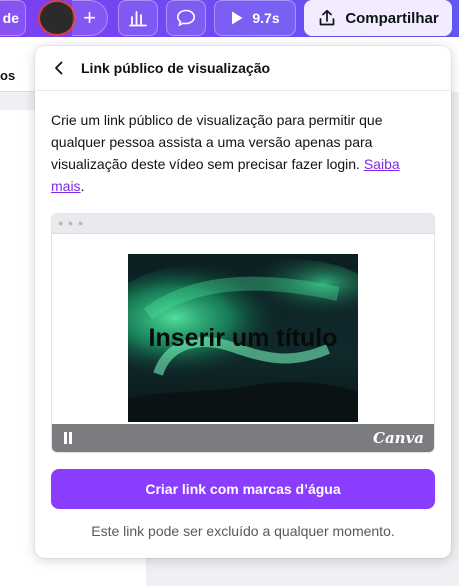 Image resolution: width=459 pixels, height=586 pixels. I want to click on preview-topbar: ● ● ●, so click(243, 224).